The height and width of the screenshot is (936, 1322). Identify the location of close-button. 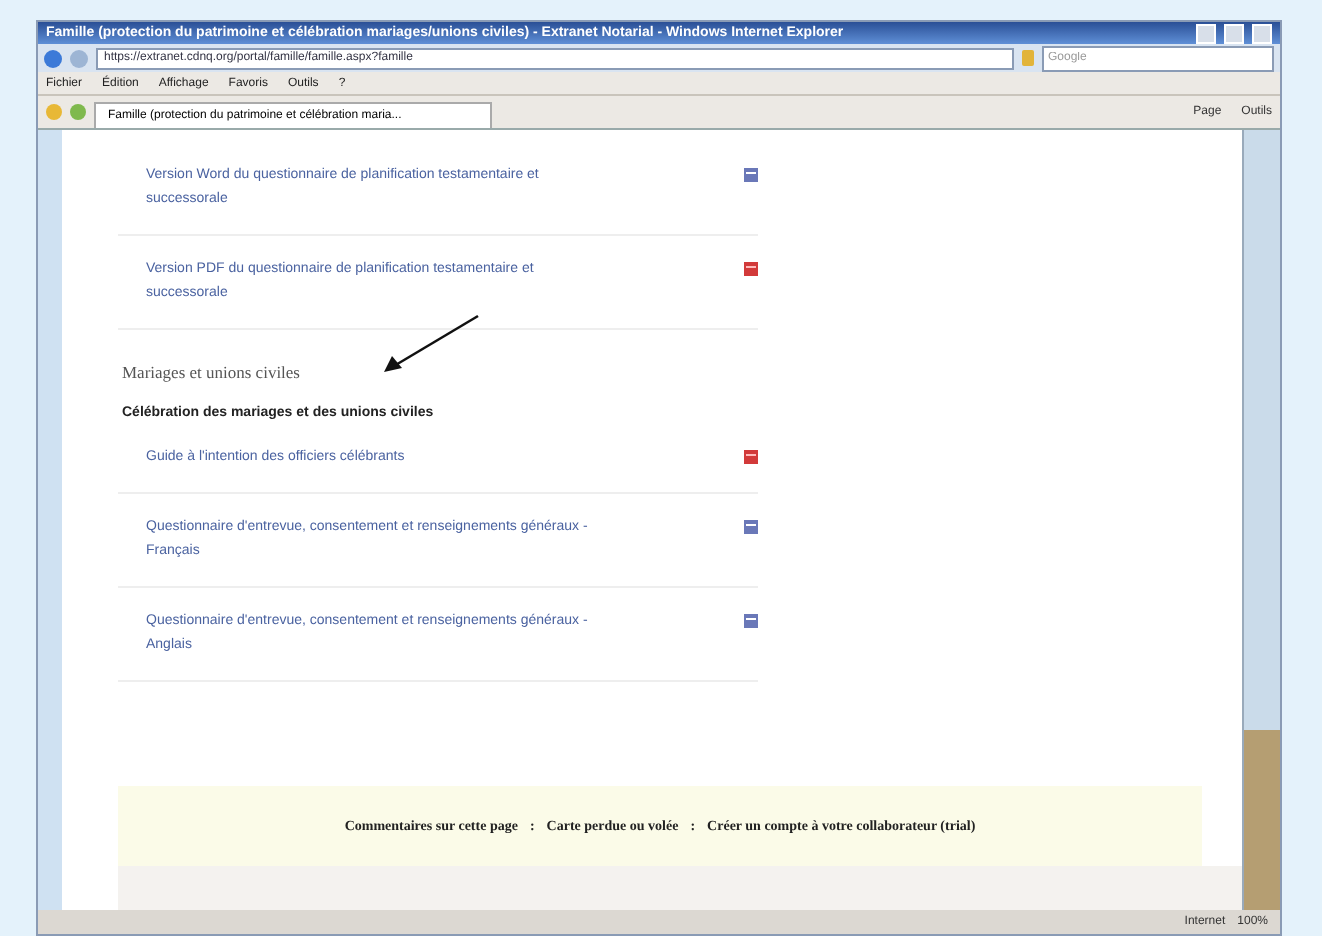
(1262, 33).